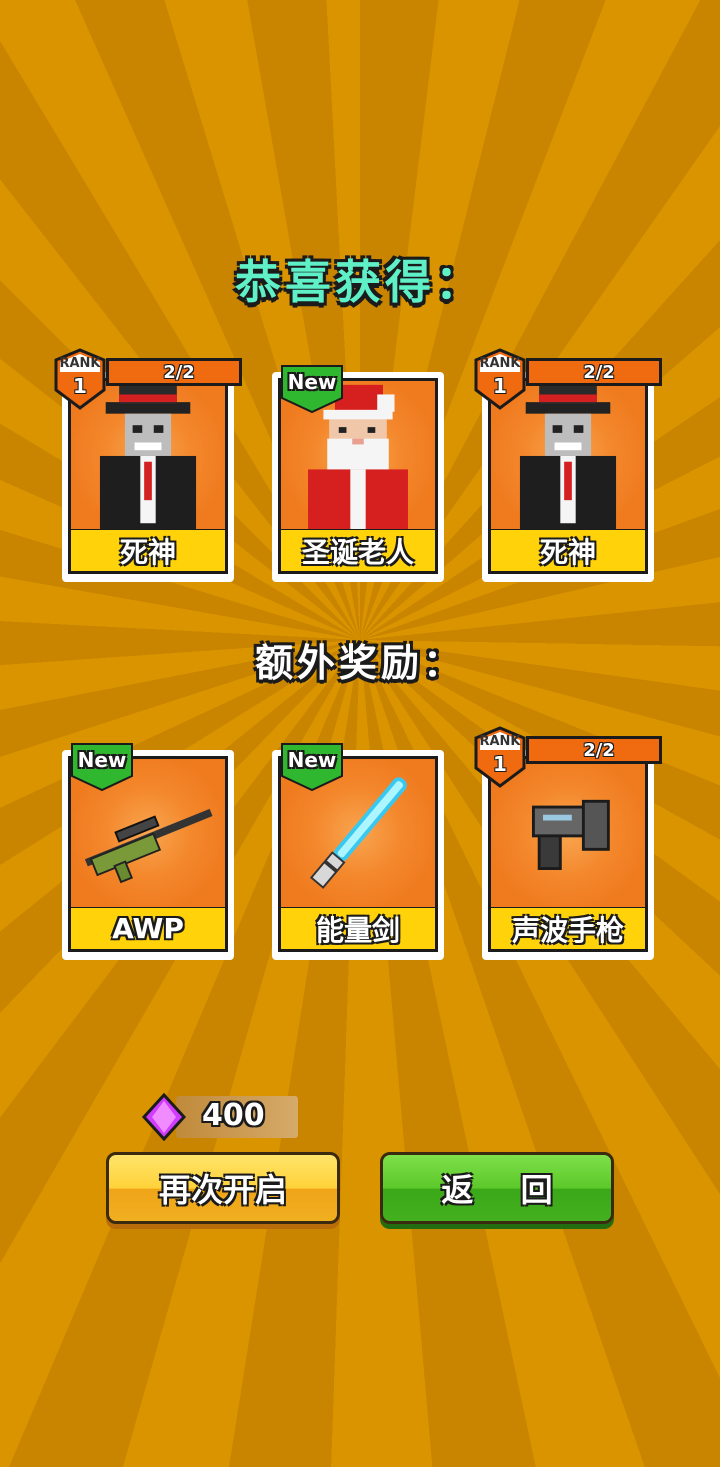 This screenshot has width=720, height=1467. What do you see at coordinates (148, 851) in the screenshot?
I see `bonus-card-1: AWP New` at bounding box center [148, 851].